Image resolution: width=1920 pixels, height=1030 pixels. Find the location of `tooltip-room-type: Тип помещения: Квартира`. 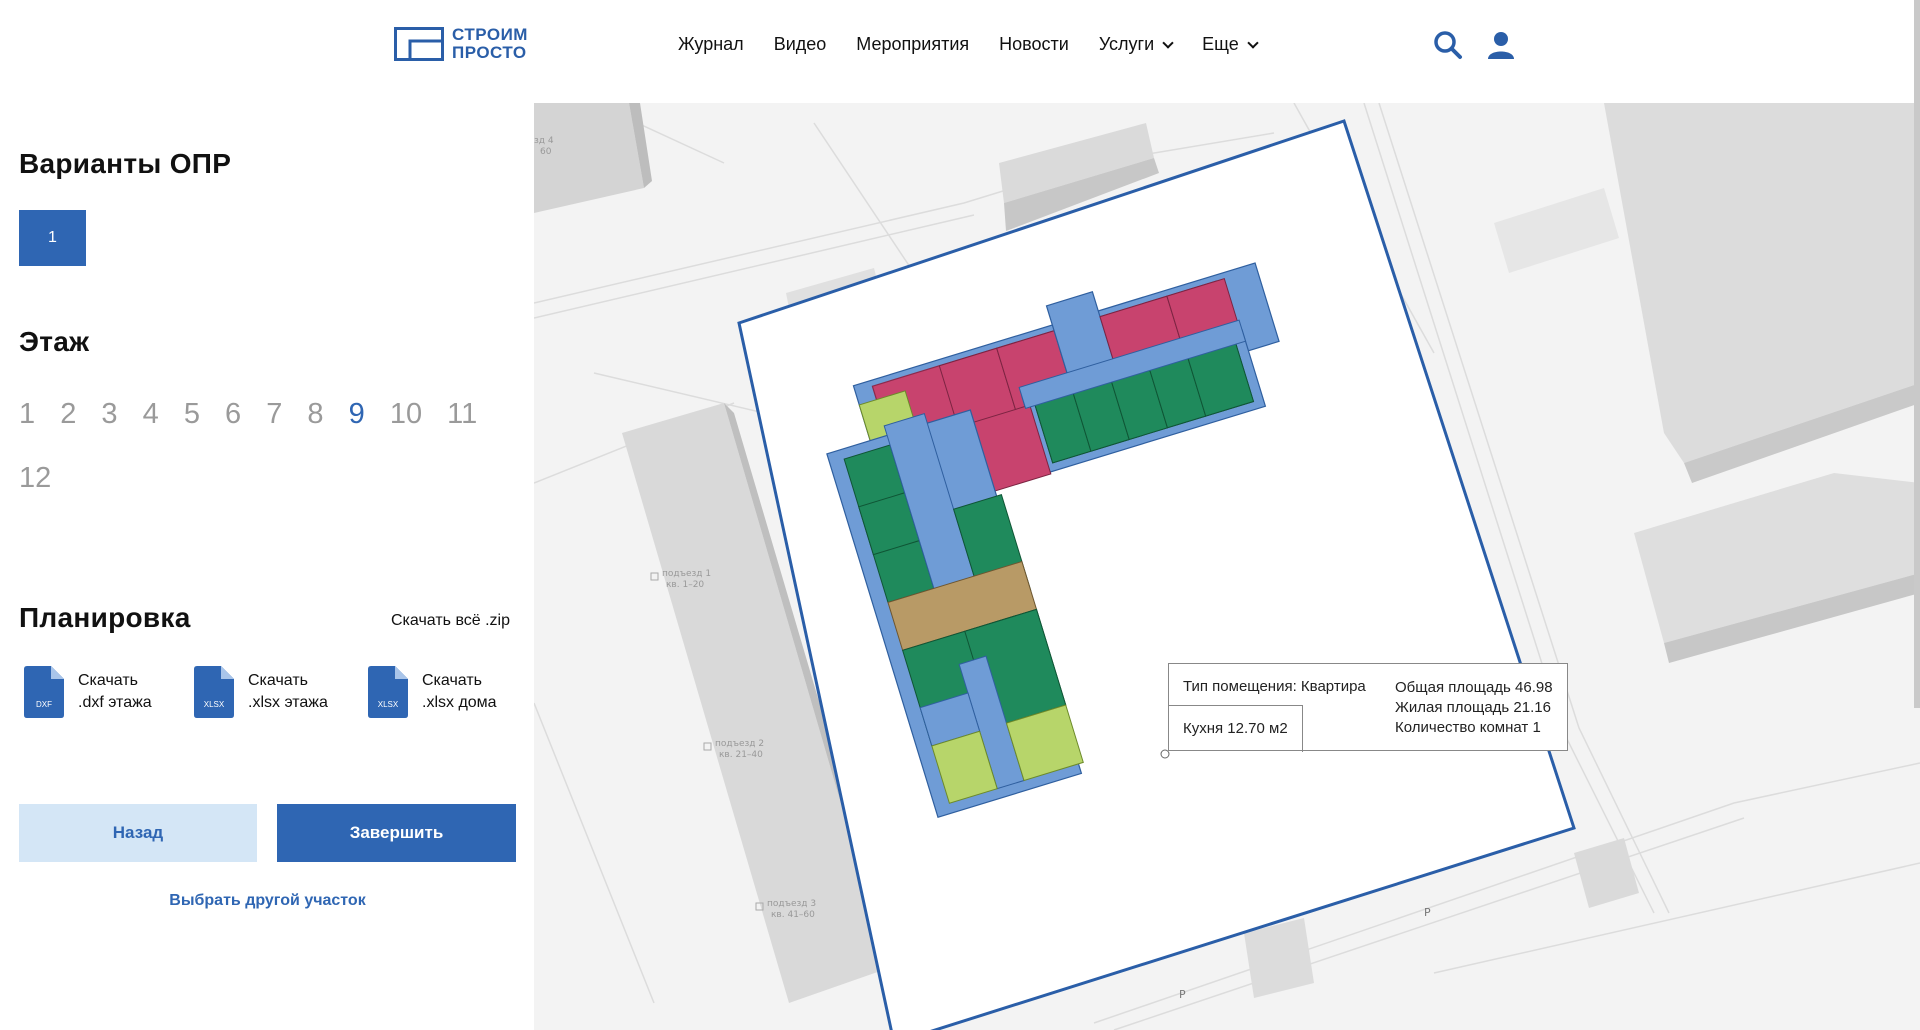

tooltip-room-type: Тип помещения: Квартира is located at coordinates (1274, 686).